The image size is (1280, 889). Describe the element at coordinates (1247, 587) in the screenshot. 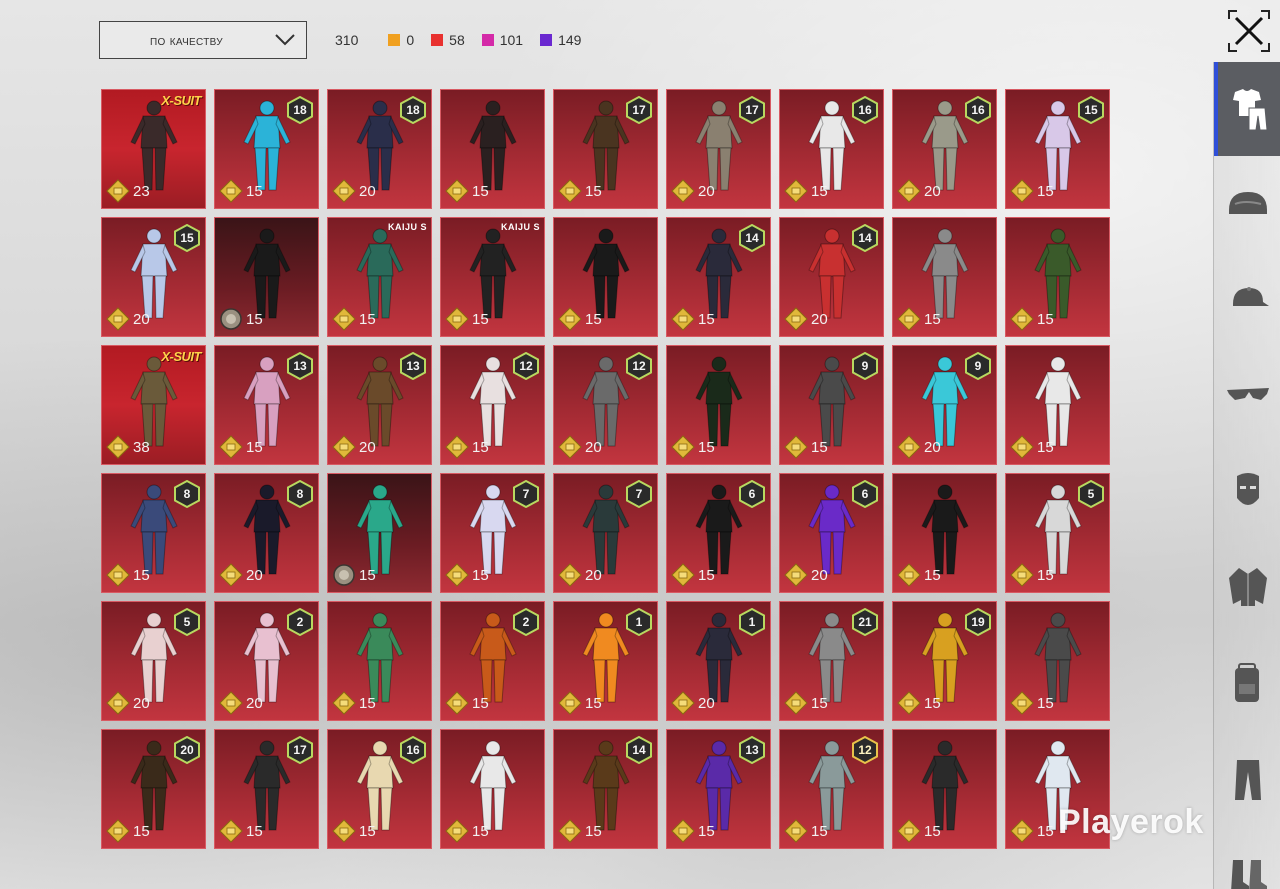

I see `sidebar-item-jackets` at that location.